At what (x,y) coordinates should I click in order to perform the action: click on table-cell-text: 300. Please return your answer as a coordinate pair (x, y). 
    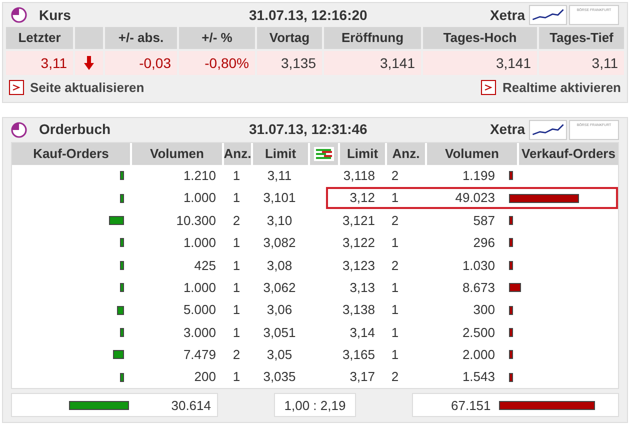
    Looking at the image, I should click on (484, 310).